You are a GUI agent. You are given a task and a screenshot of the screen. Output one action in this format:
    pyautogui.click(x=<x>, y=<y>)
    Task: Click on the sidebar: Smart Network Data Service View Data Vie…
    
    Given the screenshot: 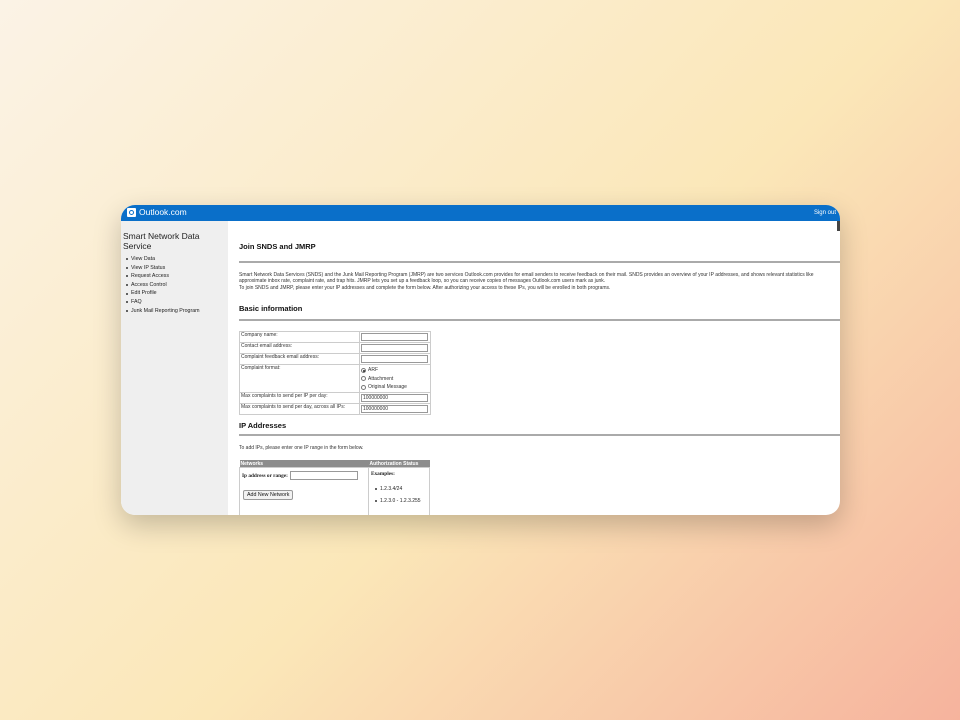 What is the action you would take?
    pyautogui.click(x=174, y=368)
    